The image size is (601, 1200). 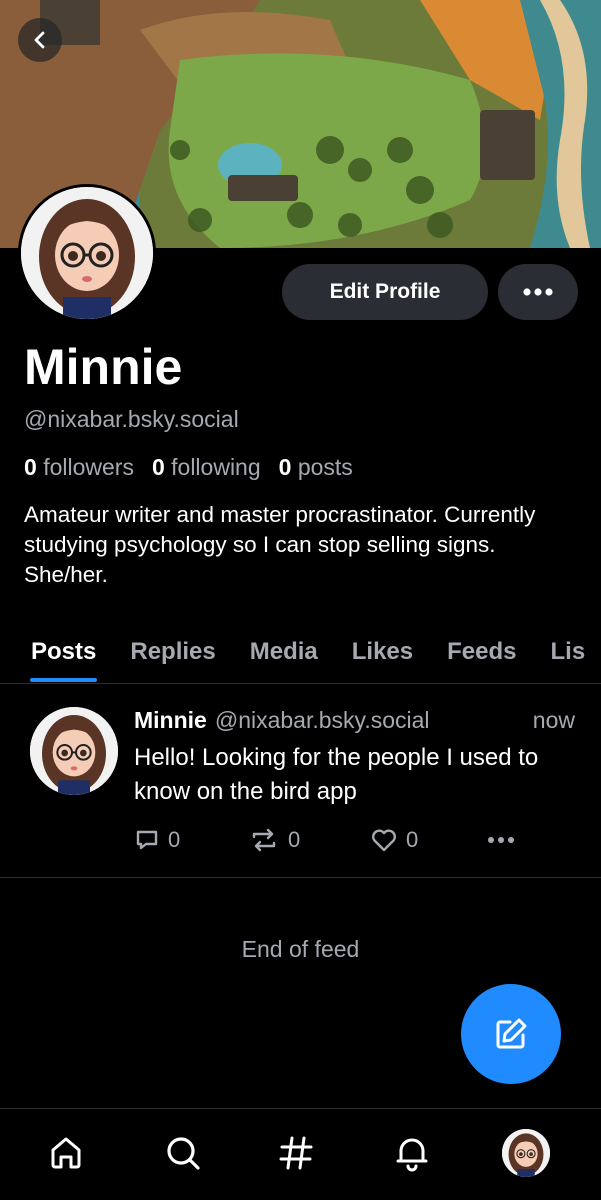 What do you see at coordinates (382, 651) in the screenshot?
I see `tab-likes: Likes` at bounding box center [382, 651].